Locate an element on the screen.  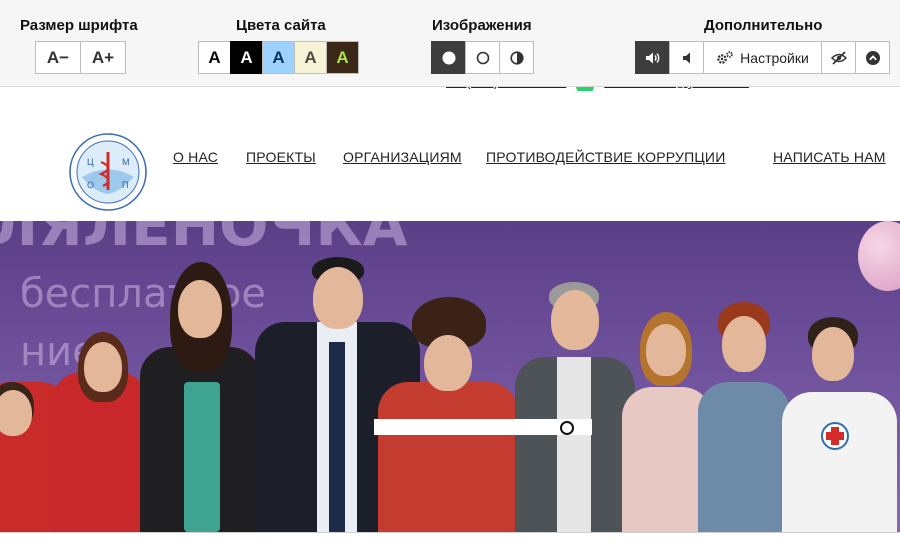
eye-off-icon is located at coordinates (838, 57).